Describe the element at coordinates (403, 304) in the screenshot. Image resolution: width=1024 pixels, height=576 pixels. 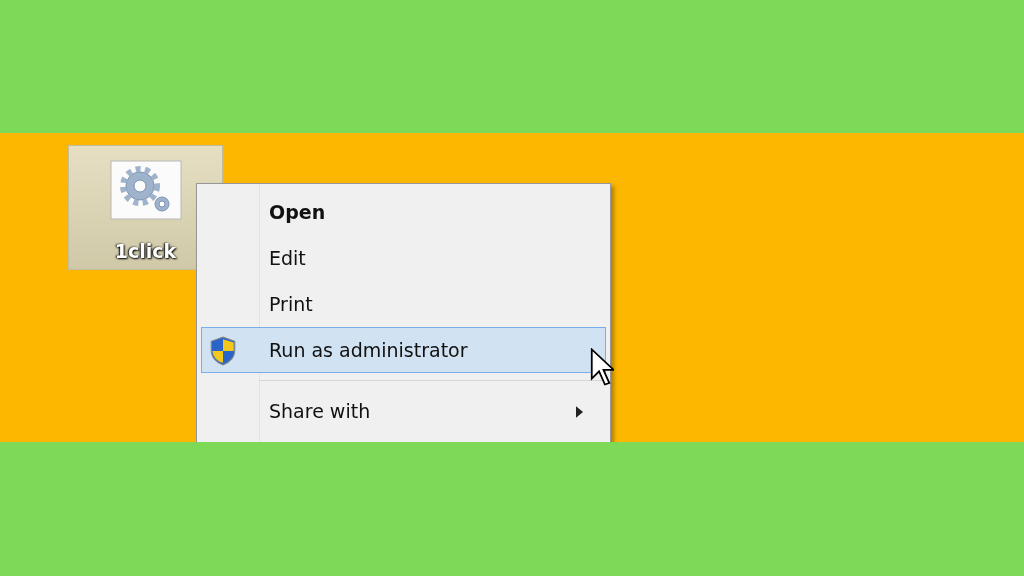
I see `menu-item: Print` at that location.